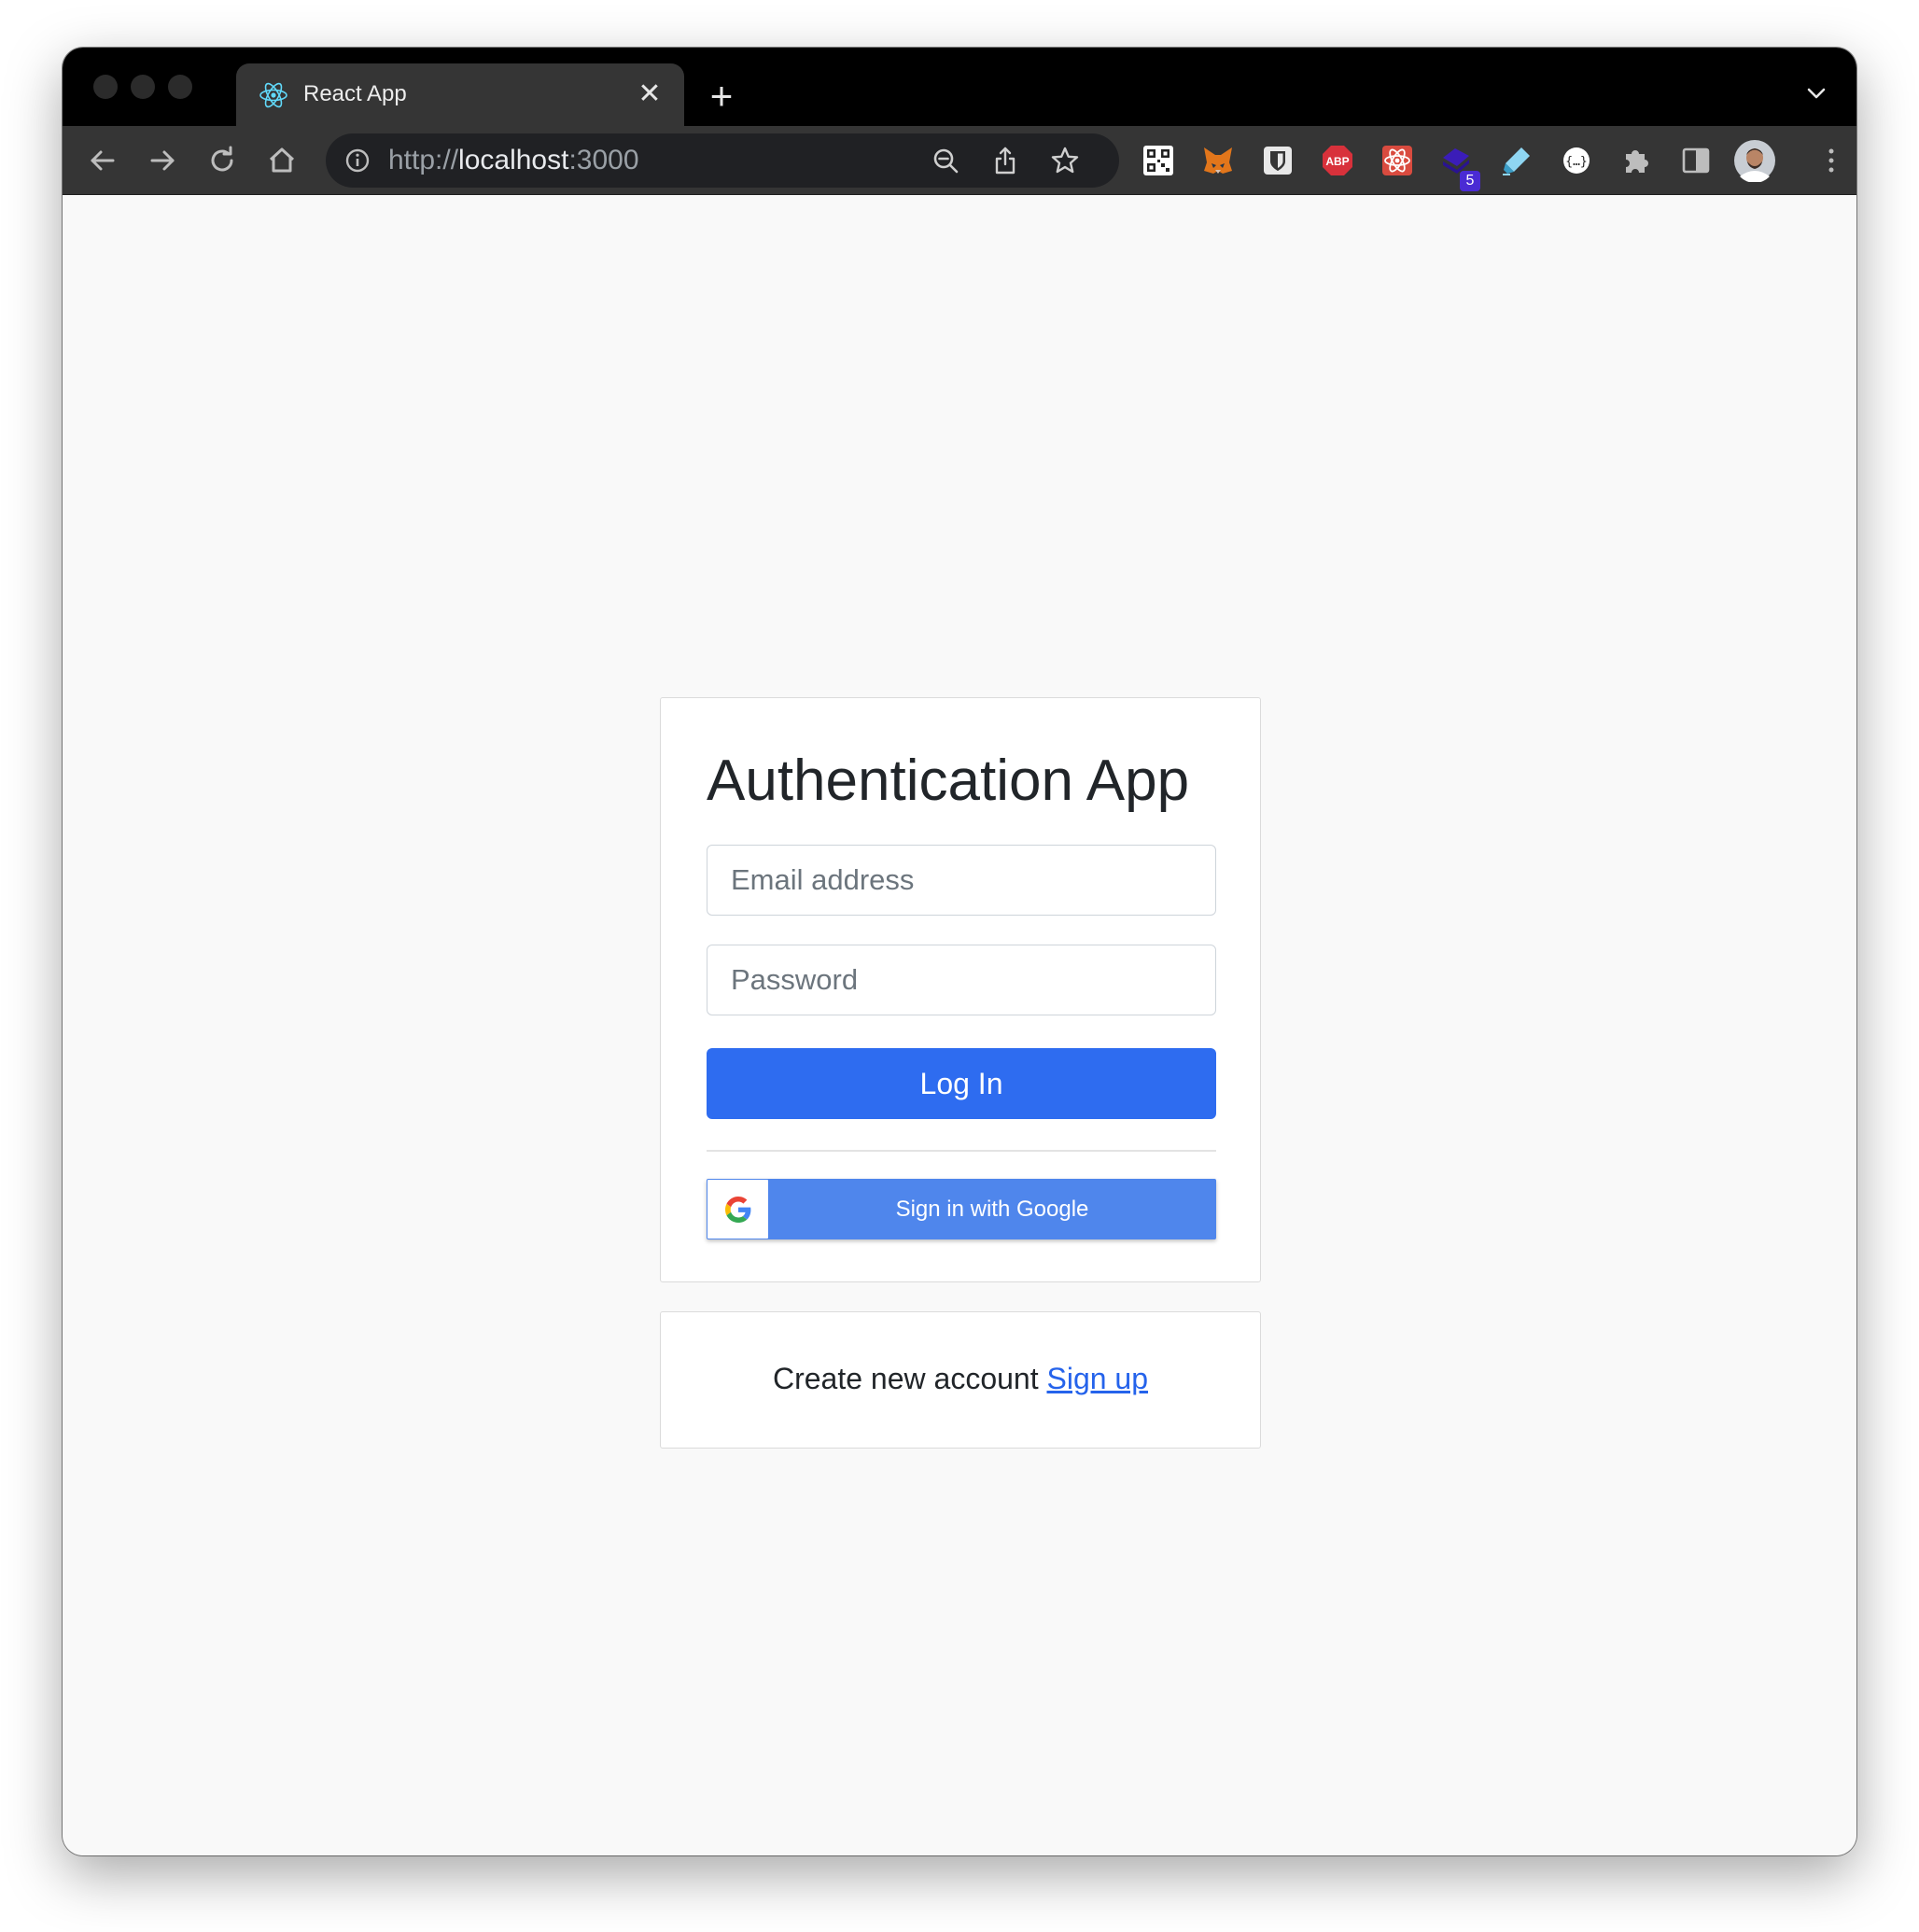 The height and width of the screenshot is (1932, 1919). What do you see at coordinates (1005, 160) in the screenshot?
I see `share-icon` at bounding box center [1005, 160].